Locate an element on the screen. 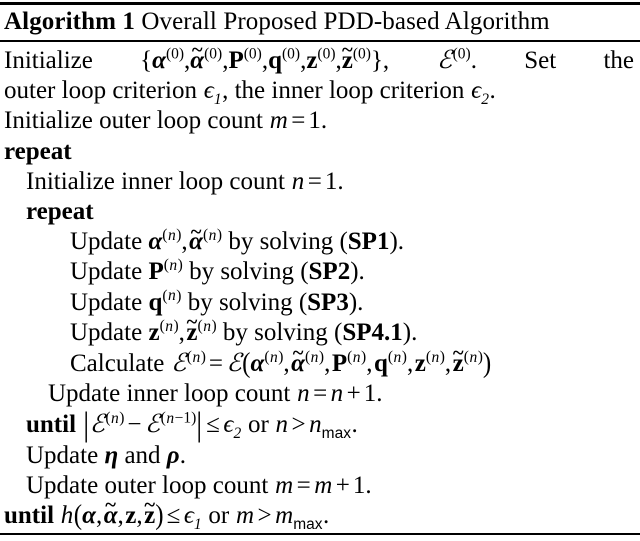 Image resolution: width=640 pixels, height=541 pixels. function-h: h is located at coordinates (67, 516).